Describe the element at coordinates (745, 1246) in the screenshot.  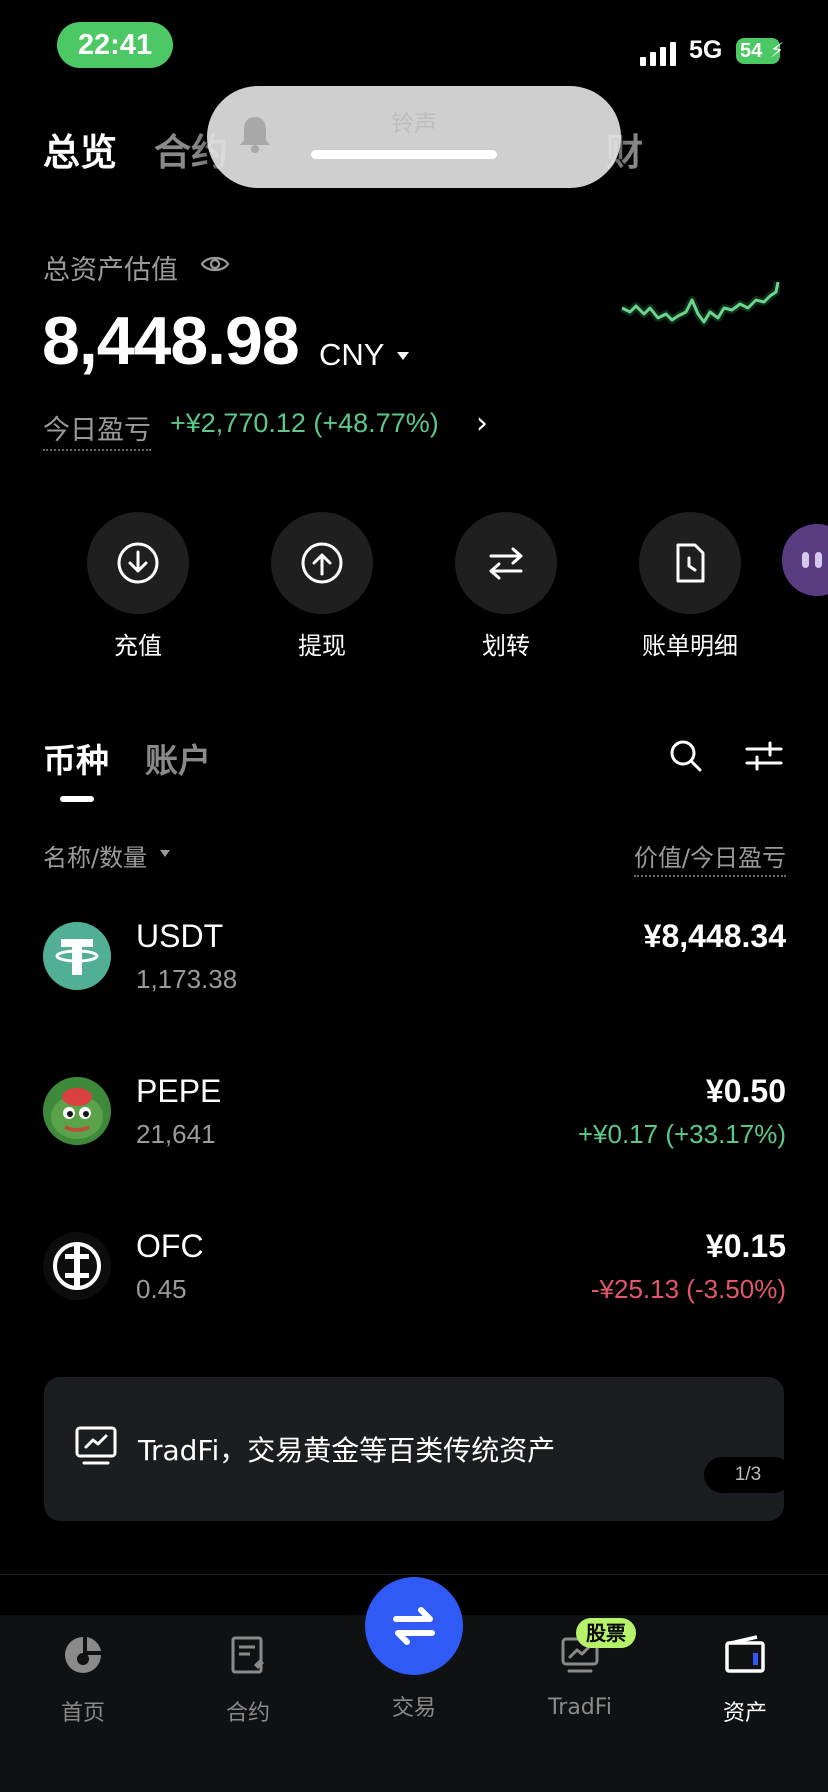
I see `coin-value: ¥0.15` at that location.